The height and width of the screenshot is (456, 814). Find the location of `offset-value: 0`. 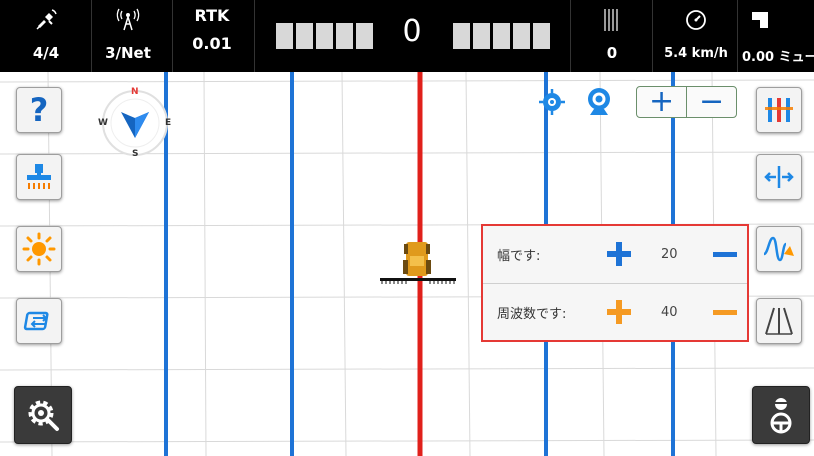

offset-value: 0 is located at coordinates (412, 31).